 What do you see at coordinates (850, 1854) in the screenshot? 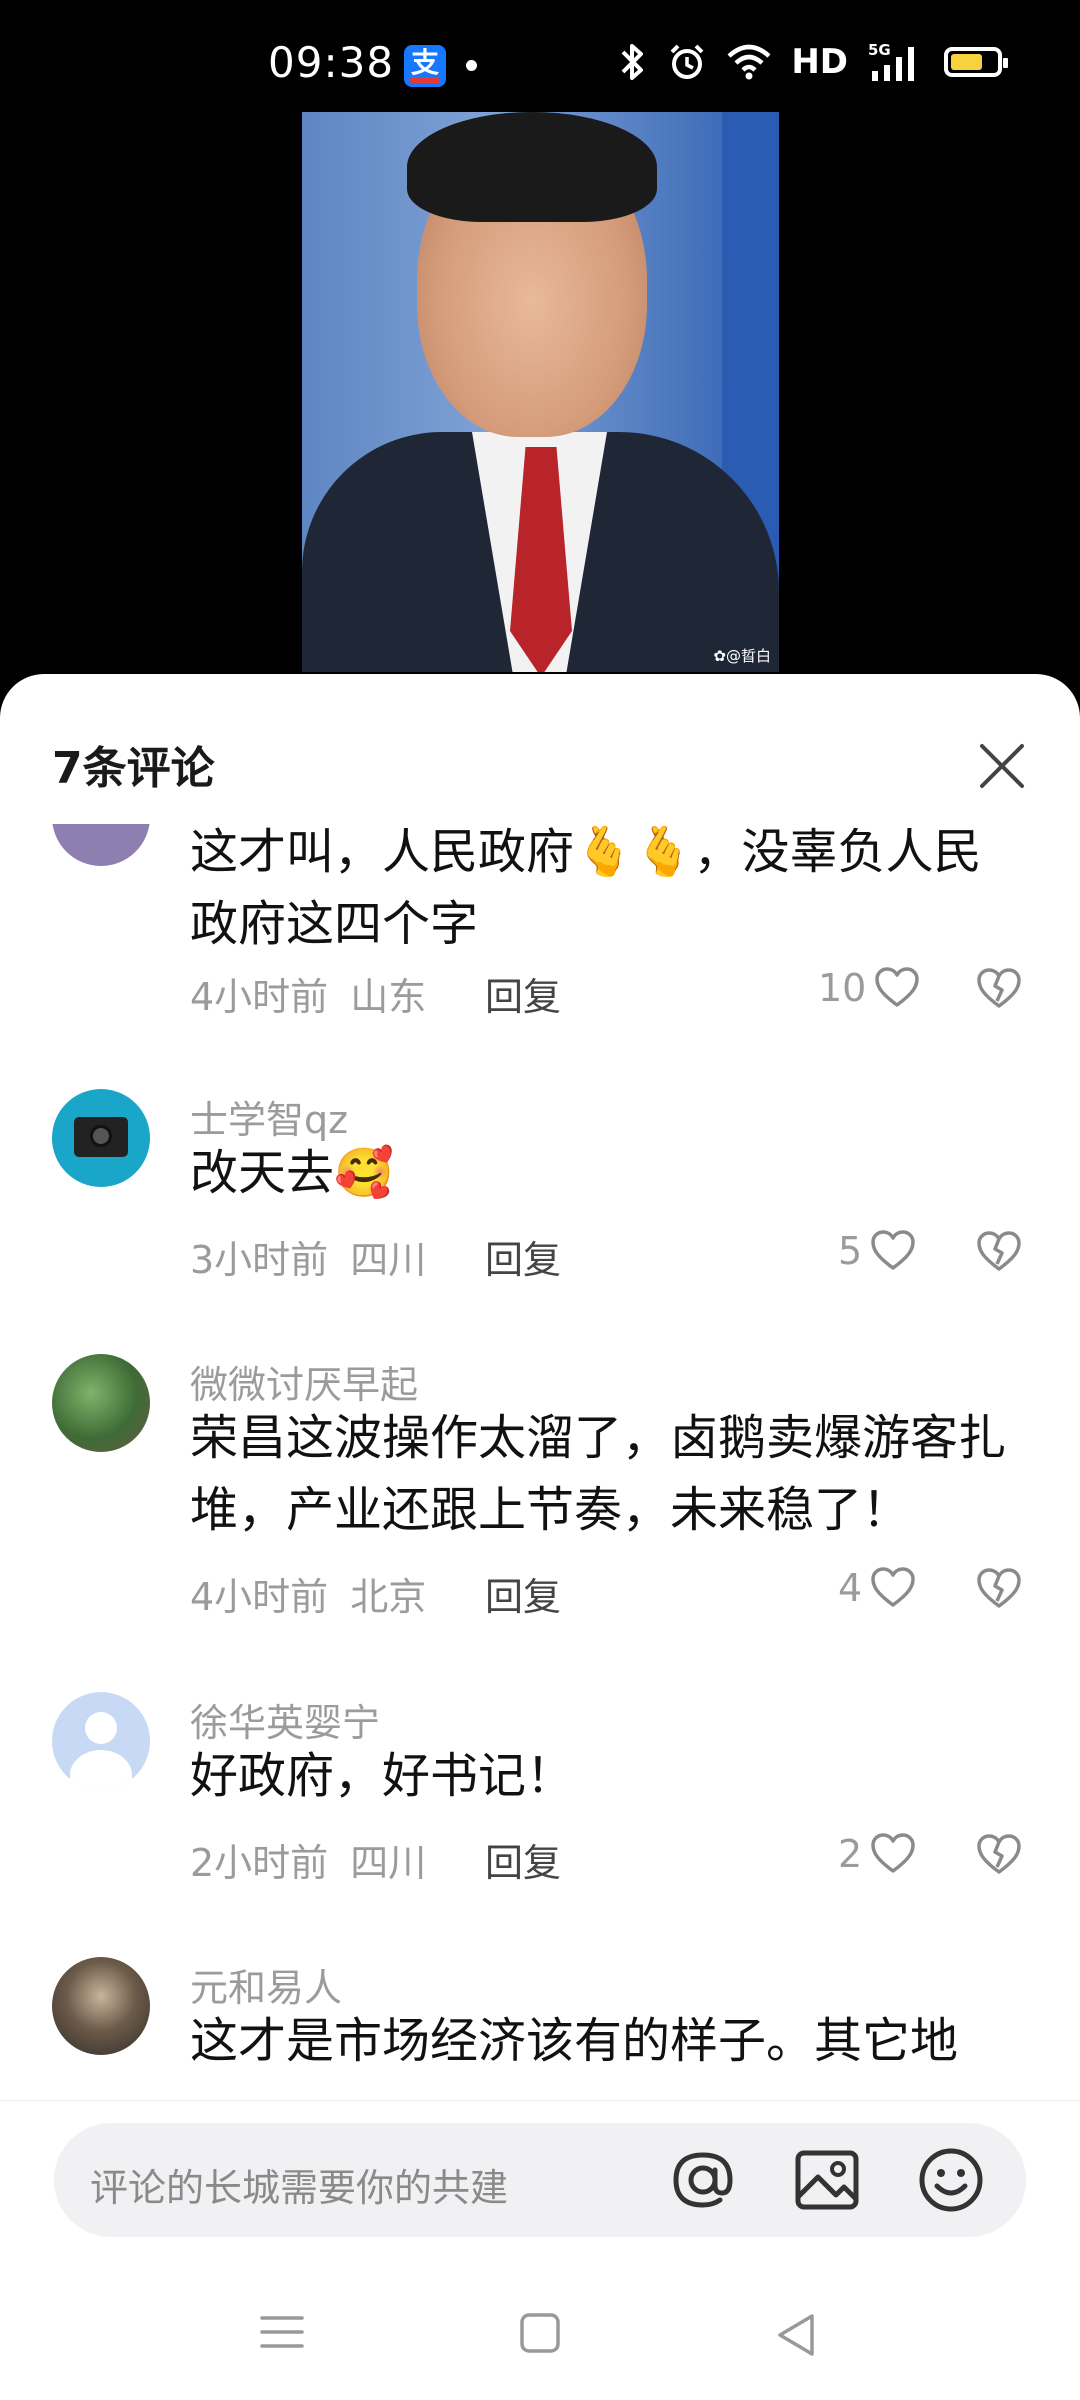
I see `like-count: 2` at bounding box center [850, 1854].